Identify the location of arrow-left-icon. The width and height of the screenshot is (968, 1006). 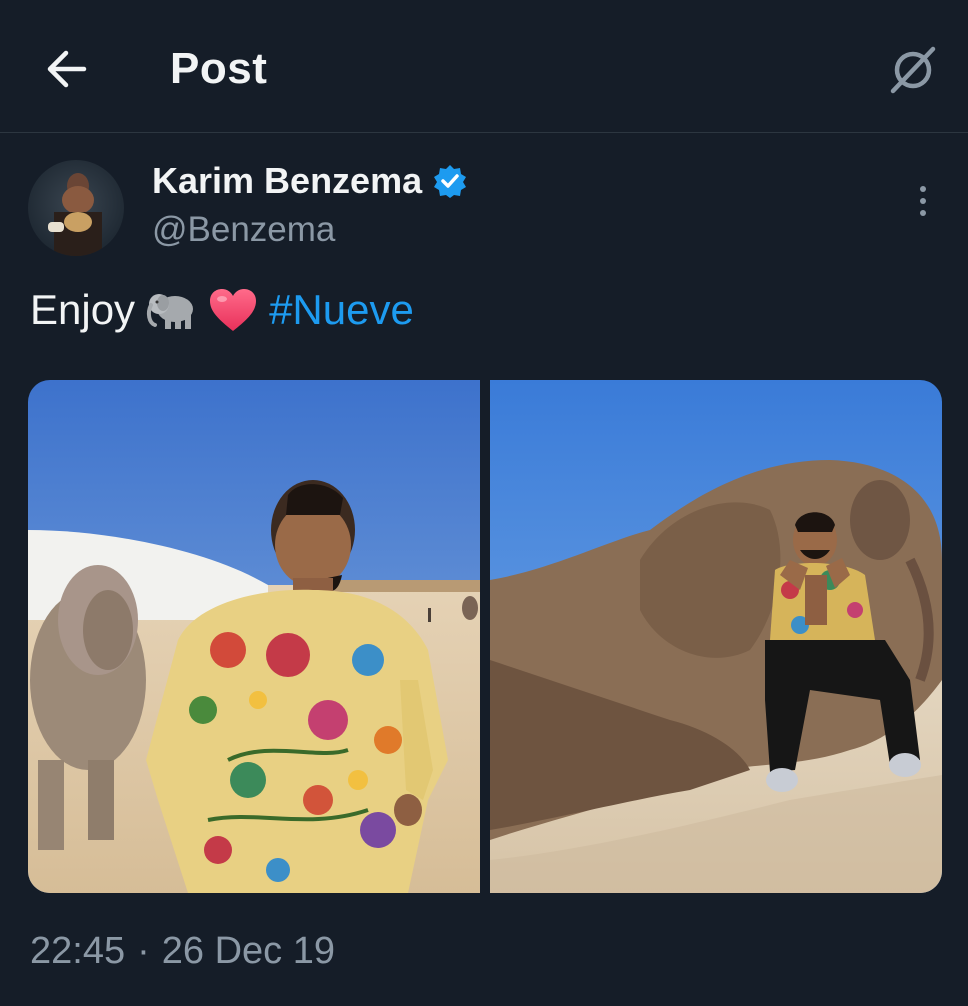
(67, 69).